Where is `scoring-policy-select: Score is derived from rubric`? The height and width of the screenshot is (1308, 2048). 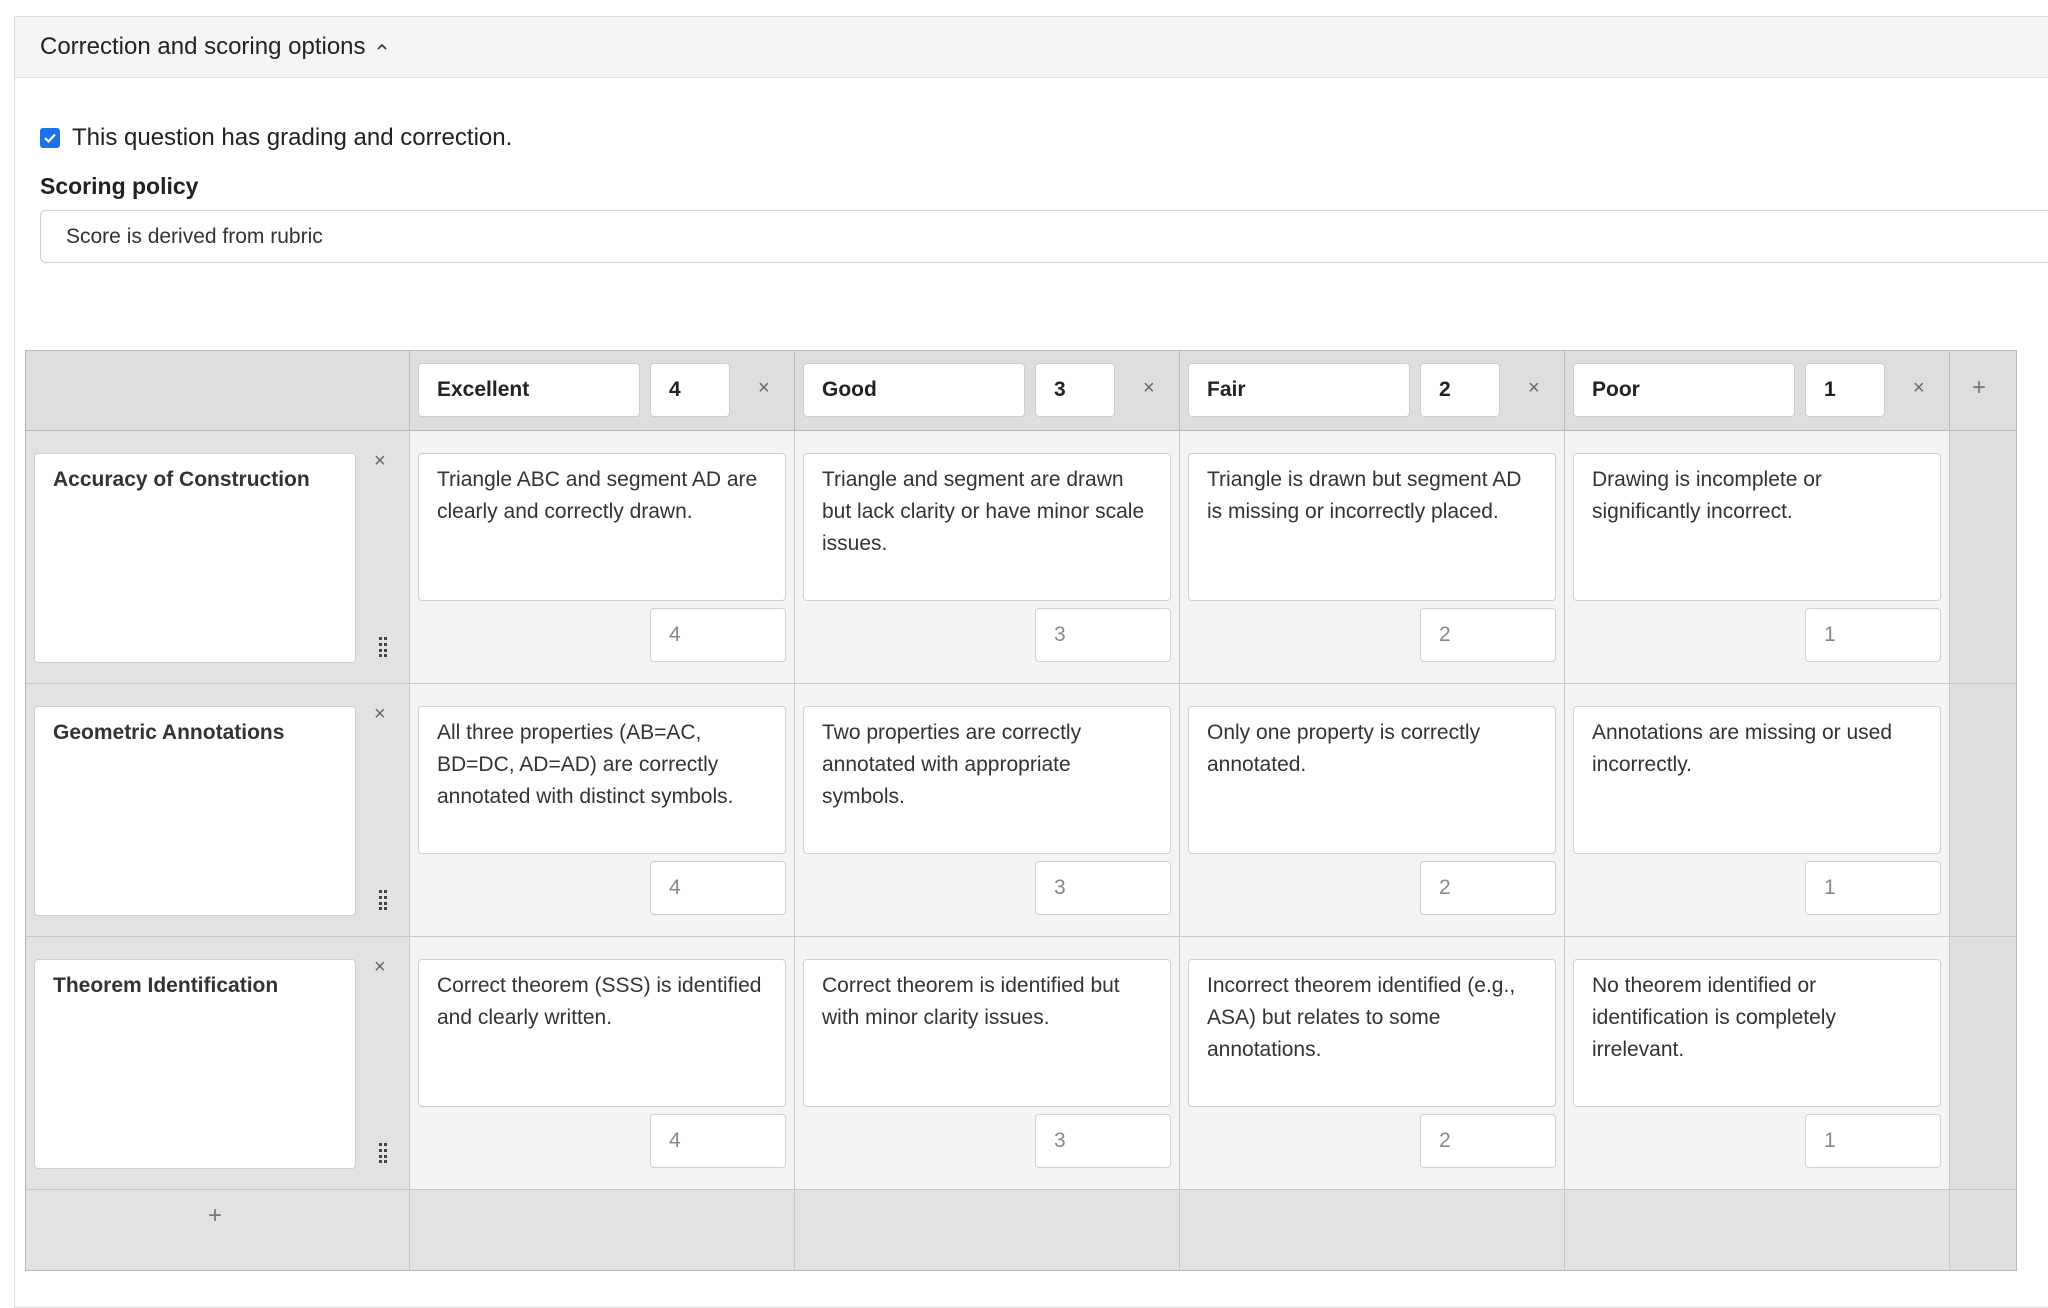
scoring-policy-select: Score is derived from rubric is located at coordinates (1044, 236).